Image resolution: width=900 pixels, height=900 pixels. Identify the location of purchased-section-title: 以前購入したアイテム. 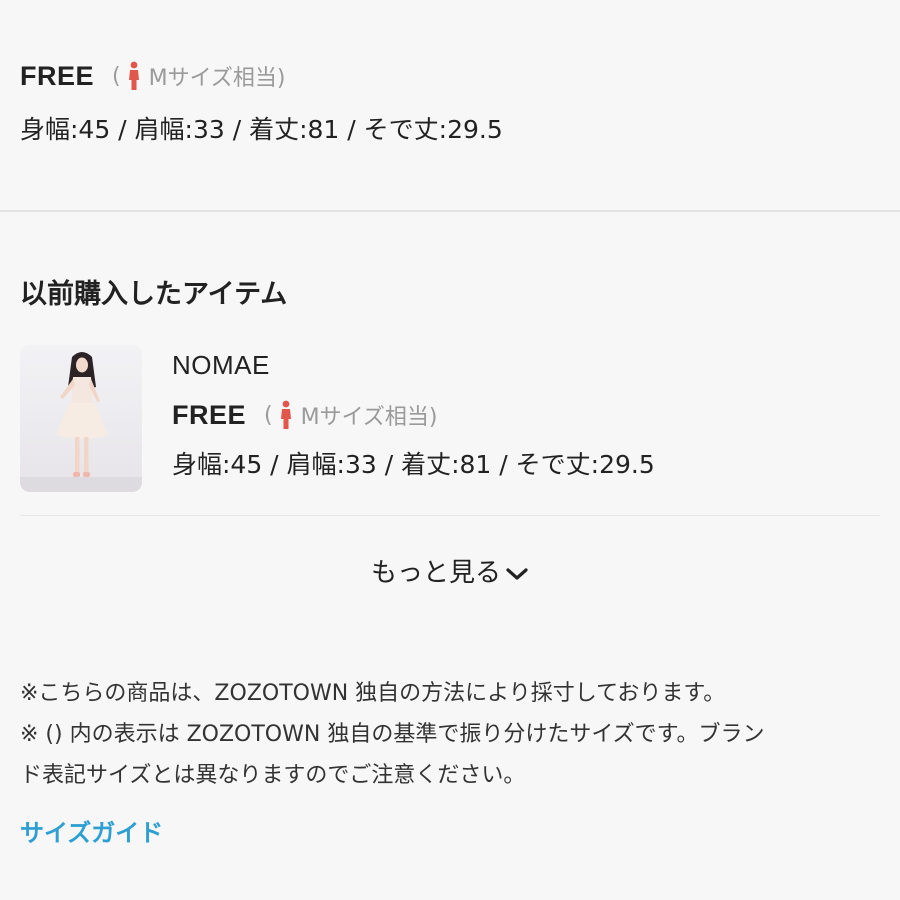
(154, 294).